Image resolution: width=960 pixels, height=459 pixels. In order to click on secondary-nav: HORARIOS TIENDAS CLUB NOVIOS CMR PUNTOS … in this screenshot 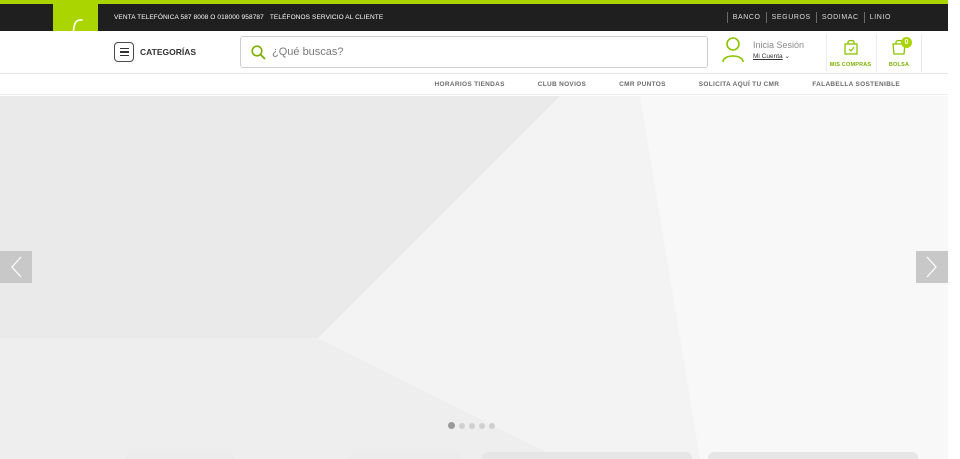, I will do `click(474, 84)`.